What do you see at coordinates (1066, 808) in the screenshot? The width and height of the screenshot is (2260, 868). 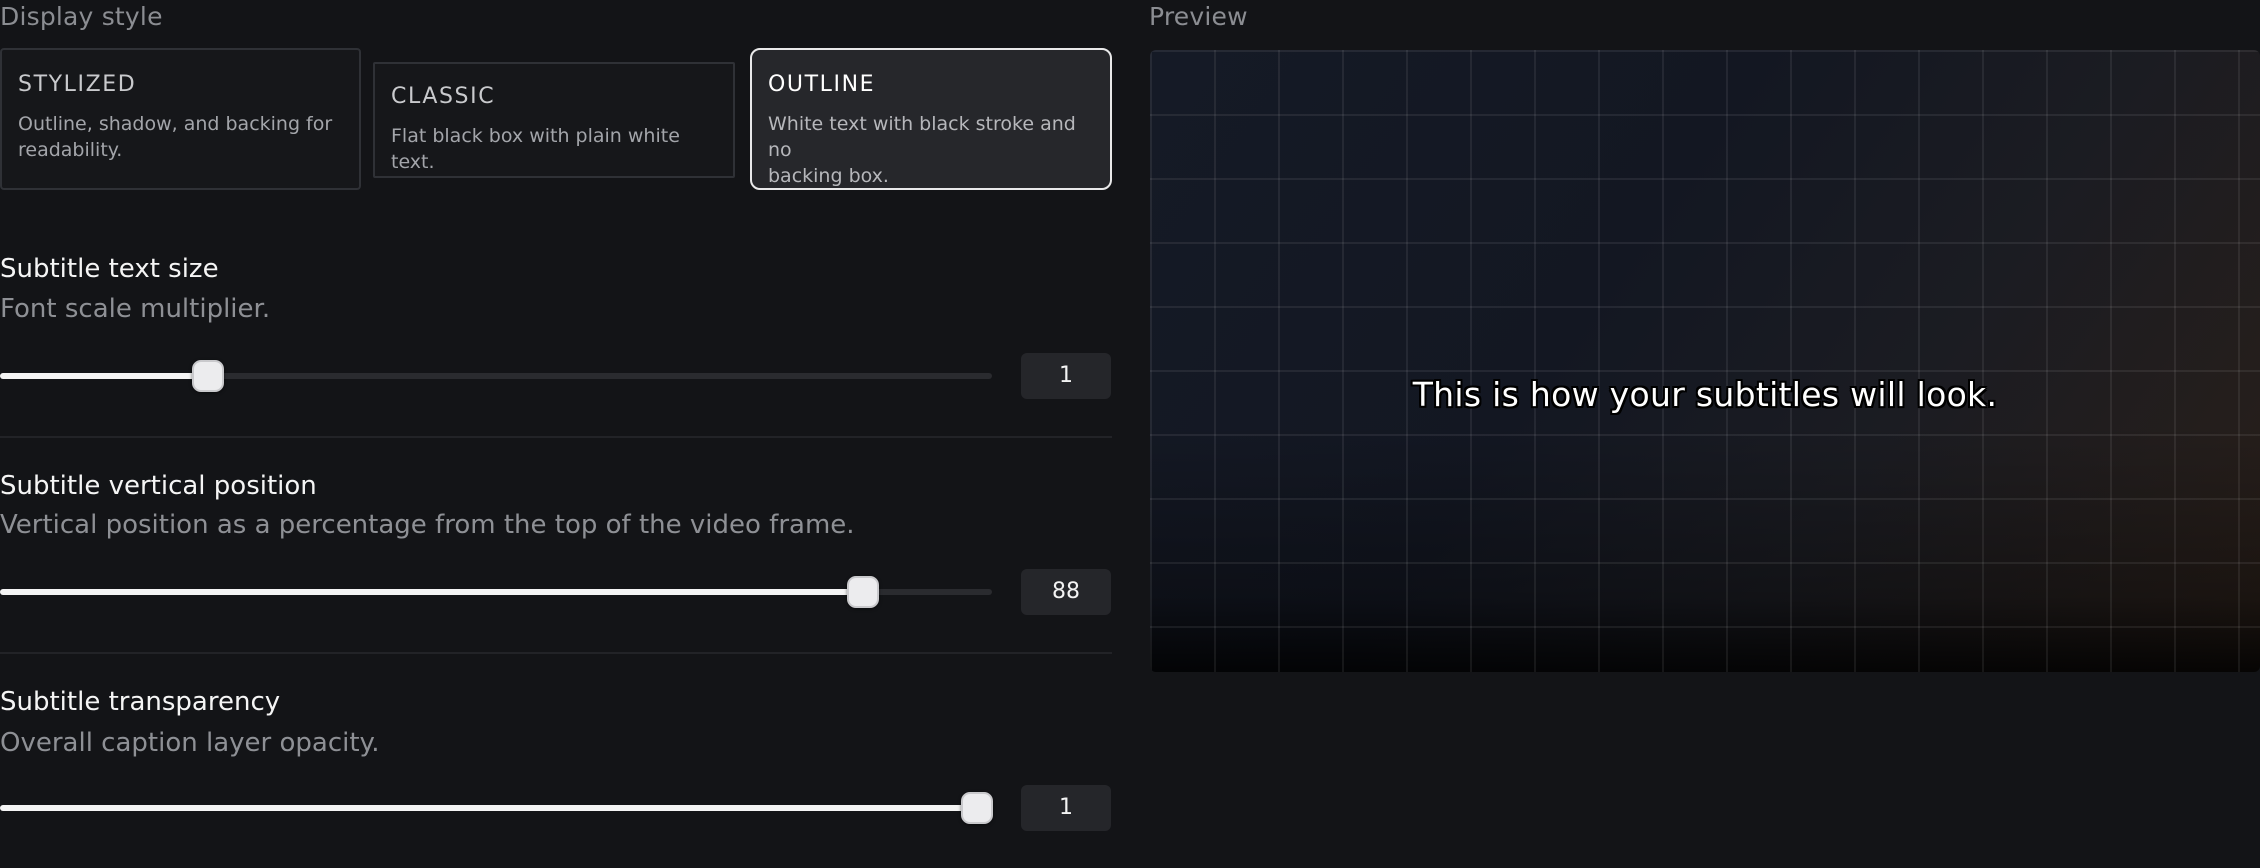 I see `transparency-value-input` at bounding box center [1066, 808].